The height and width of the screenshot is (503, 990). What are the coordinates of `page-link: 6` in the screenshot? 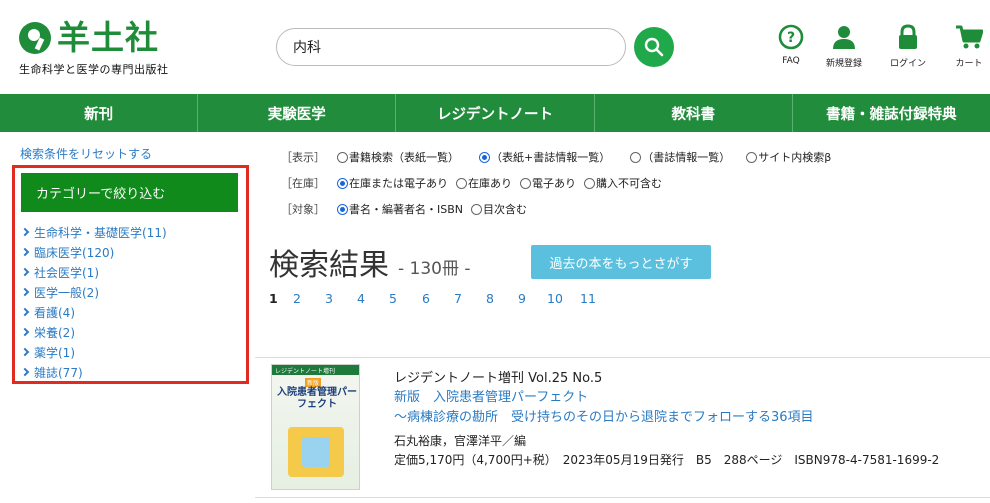 It's located at (438, 298).